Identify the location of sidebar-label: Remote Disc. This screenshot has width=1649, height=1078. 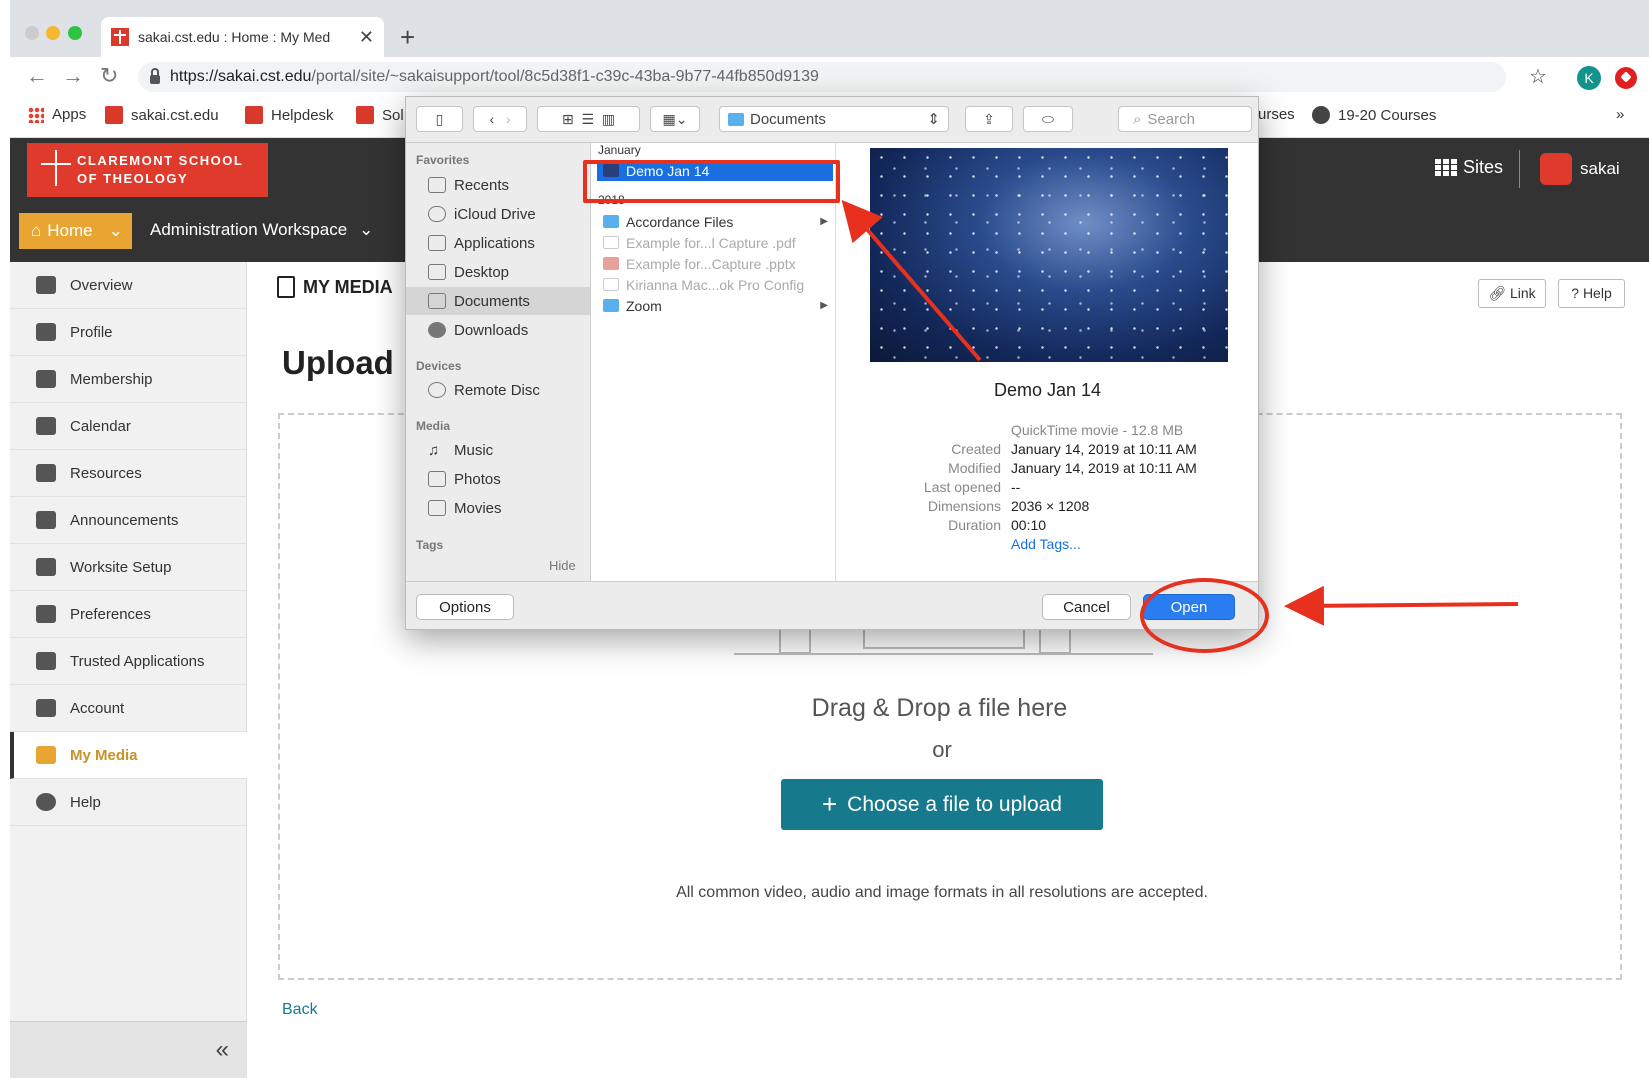
(497, 390).